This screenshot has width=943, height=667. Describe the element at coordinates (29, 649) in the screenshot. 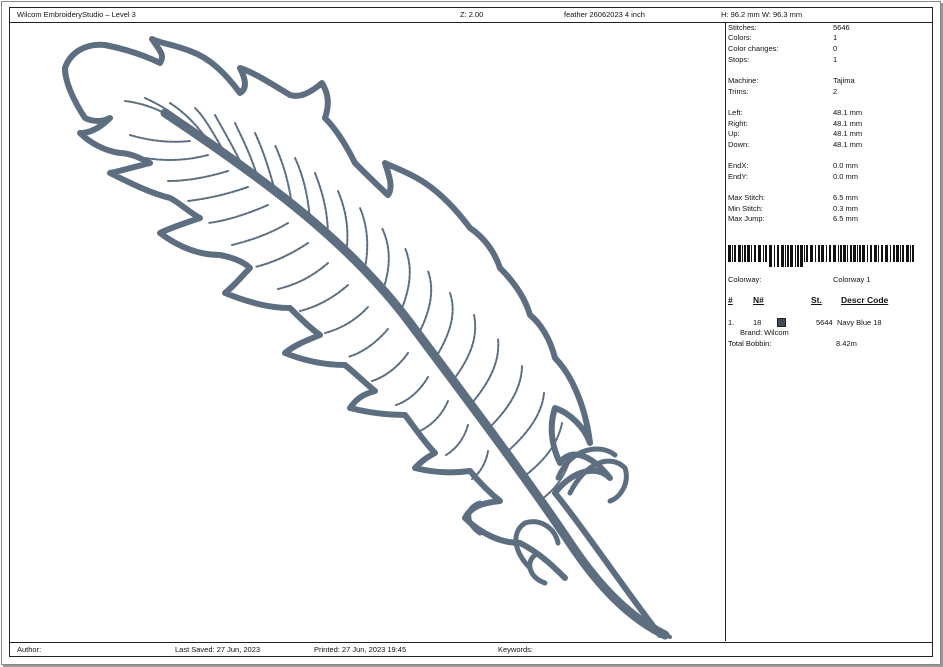

I see `footer-author: Author:` at that location.